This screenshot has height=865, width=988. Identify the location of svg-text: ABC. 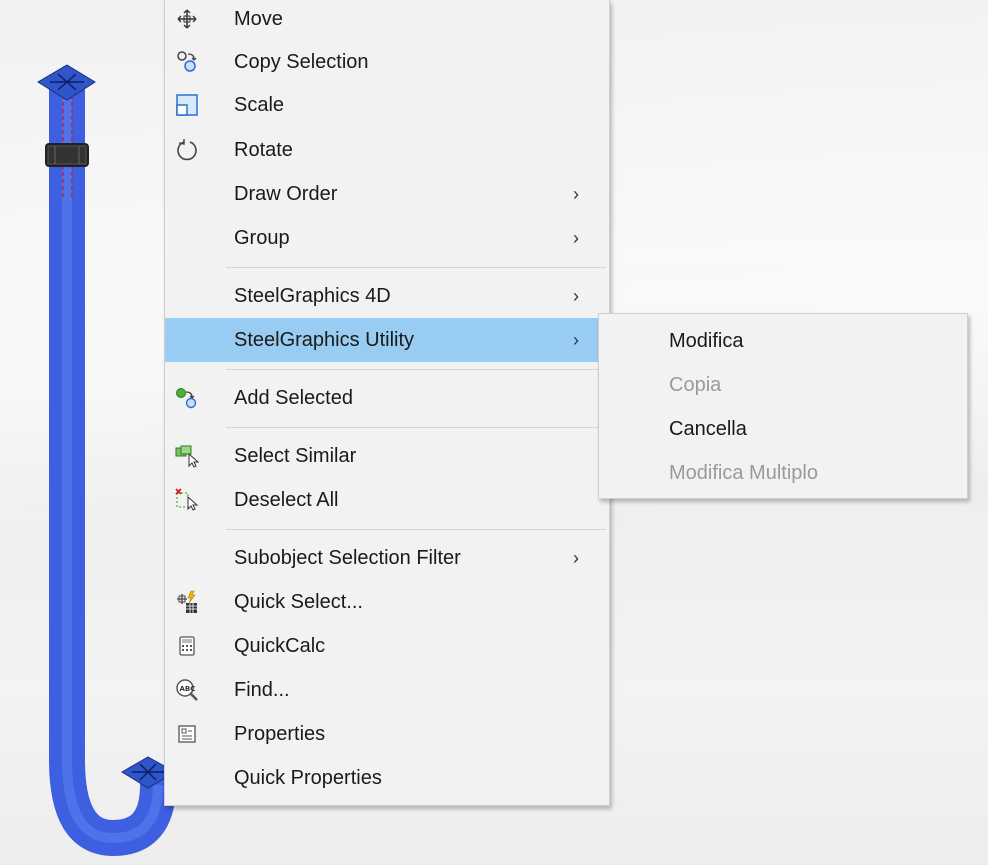
(188, 689).